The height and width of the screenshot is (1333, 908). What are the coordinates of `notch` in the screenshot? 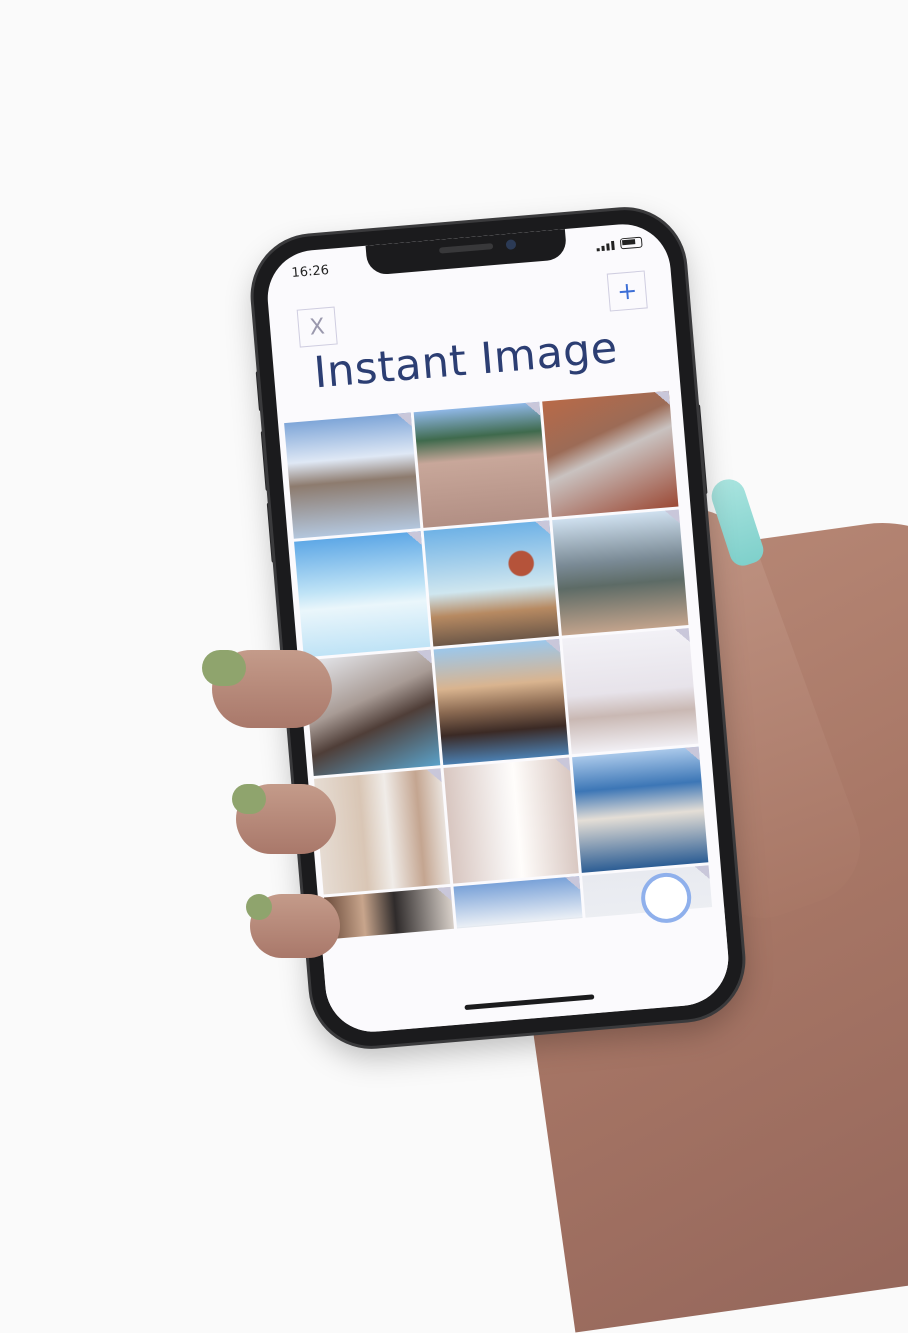 It's located at (466, 252).